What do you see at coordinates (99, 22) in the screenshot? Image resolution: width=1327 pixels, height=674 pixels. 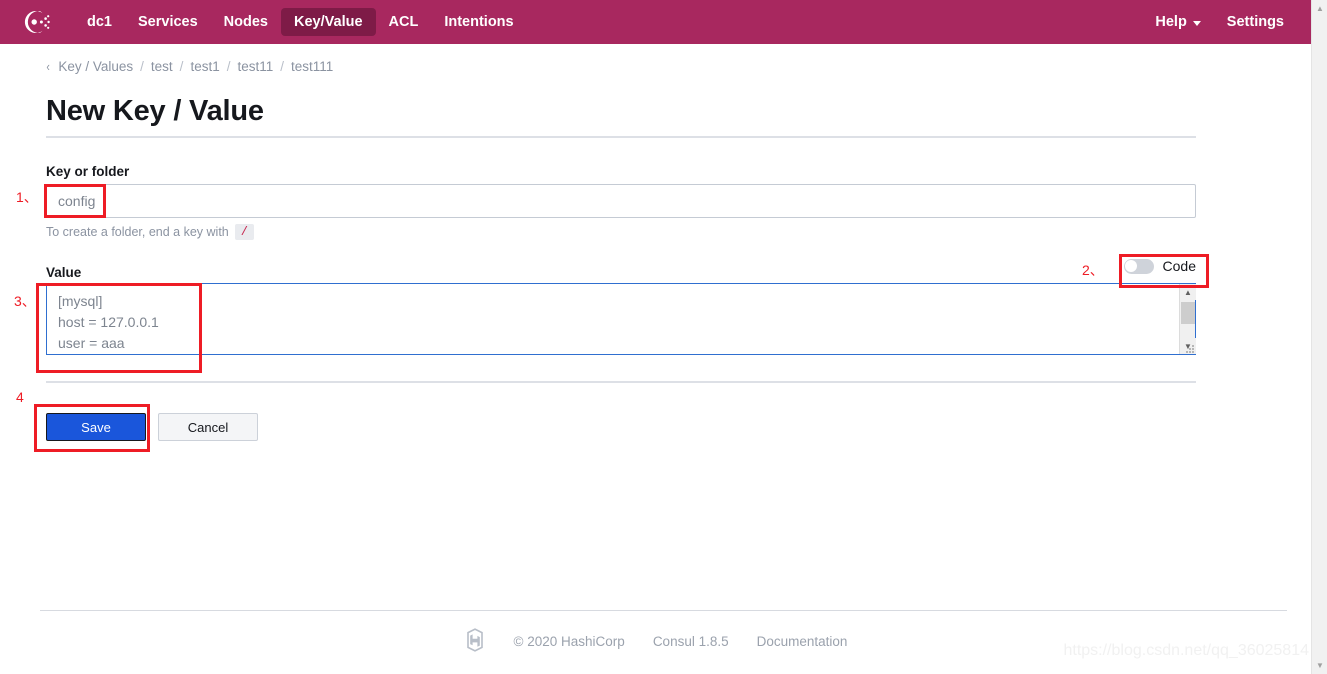 I see `nav-item-dc1: dc1` at bounding box center [99, 22].